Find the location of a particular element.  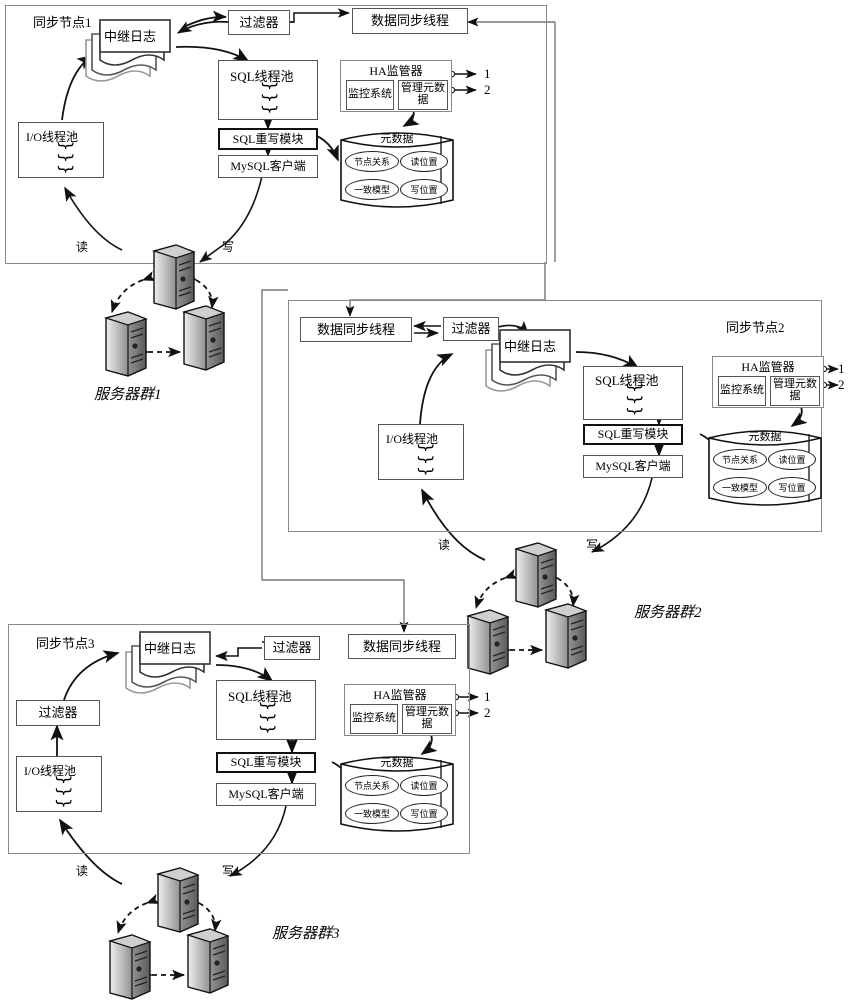

server-c2-right is located at coordinates (562, 640).